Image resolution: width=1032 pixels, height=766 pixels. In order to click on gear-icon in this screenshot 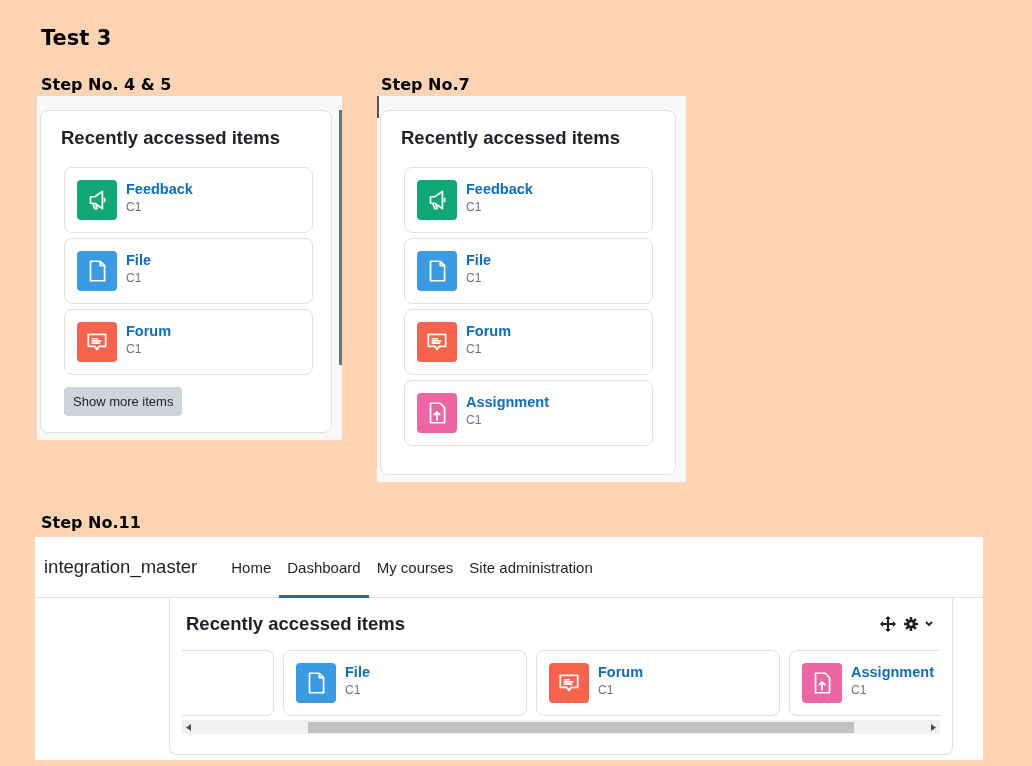, I will do `click(911, 624)`.